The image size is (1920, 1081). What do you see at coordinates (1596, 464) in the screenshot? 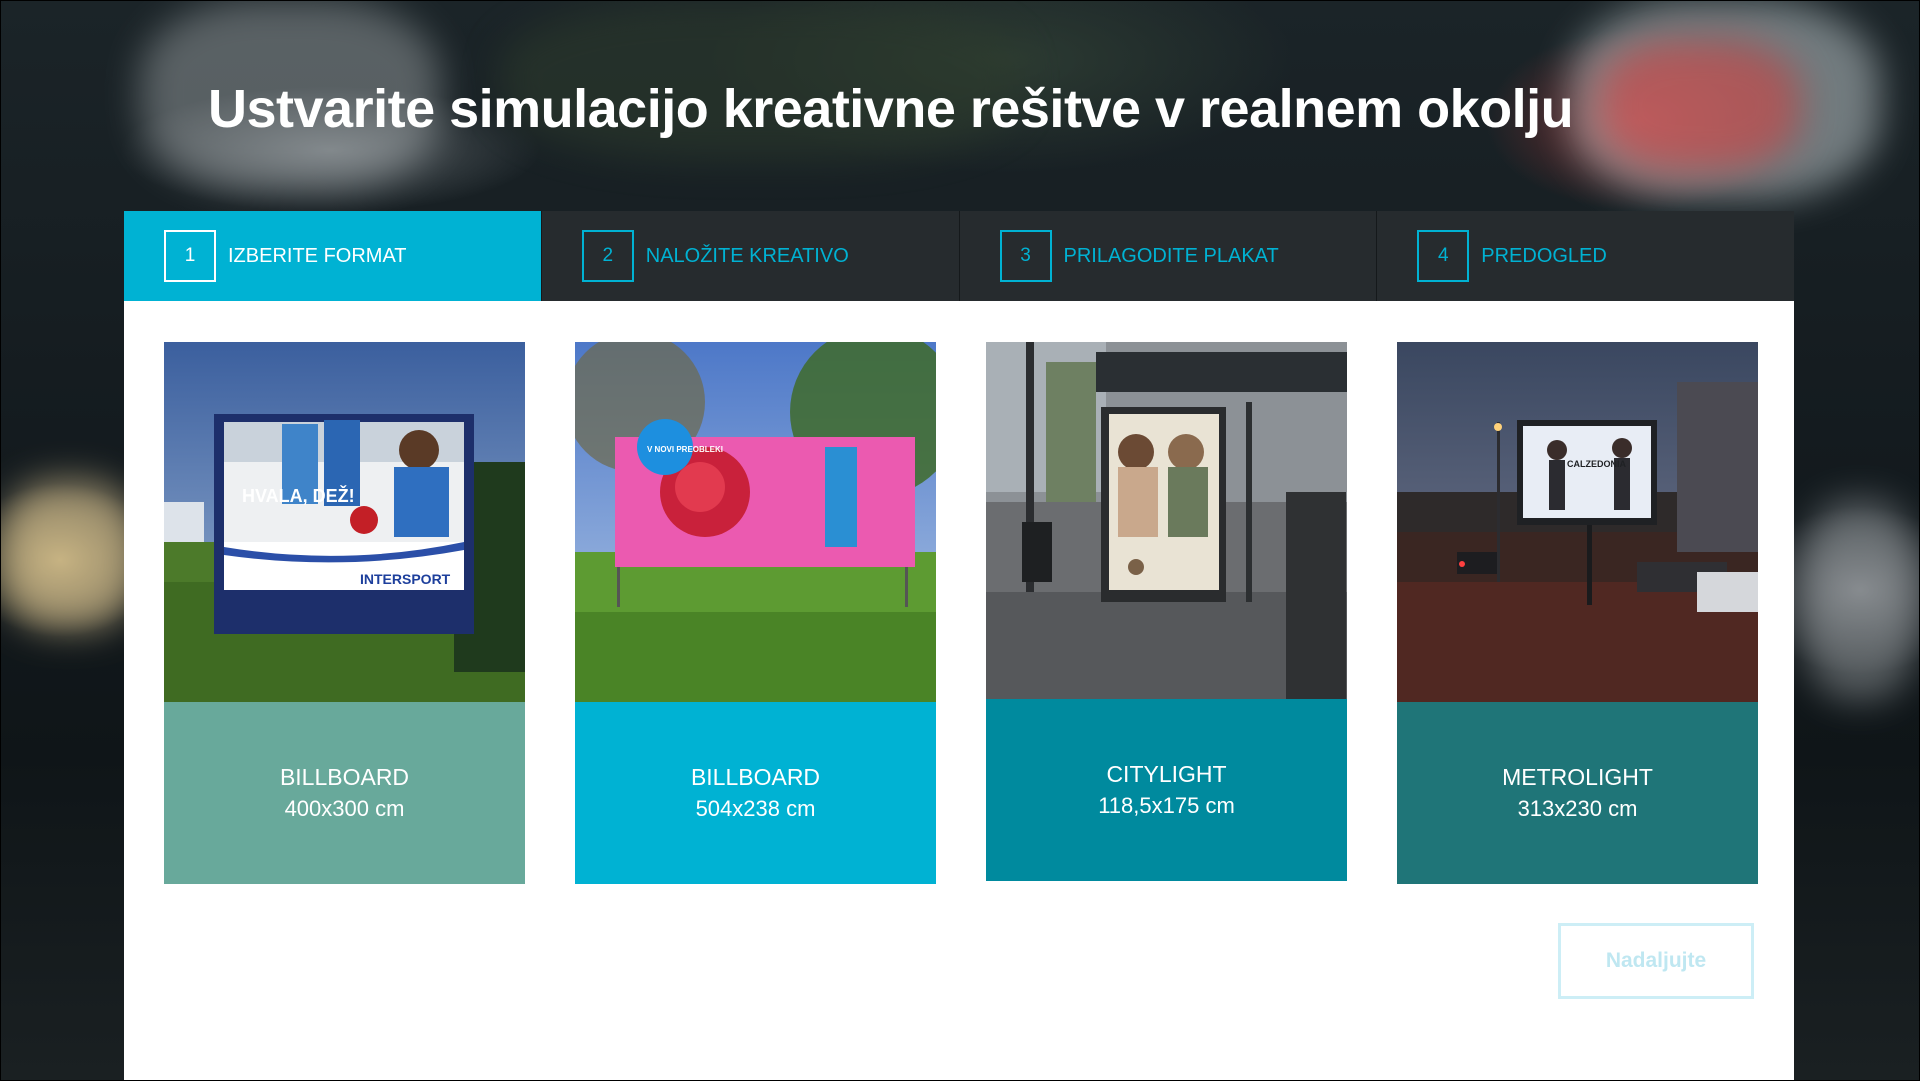
I see `poster-brand: CALZEDONIA` at bounding box center [1596, 464].